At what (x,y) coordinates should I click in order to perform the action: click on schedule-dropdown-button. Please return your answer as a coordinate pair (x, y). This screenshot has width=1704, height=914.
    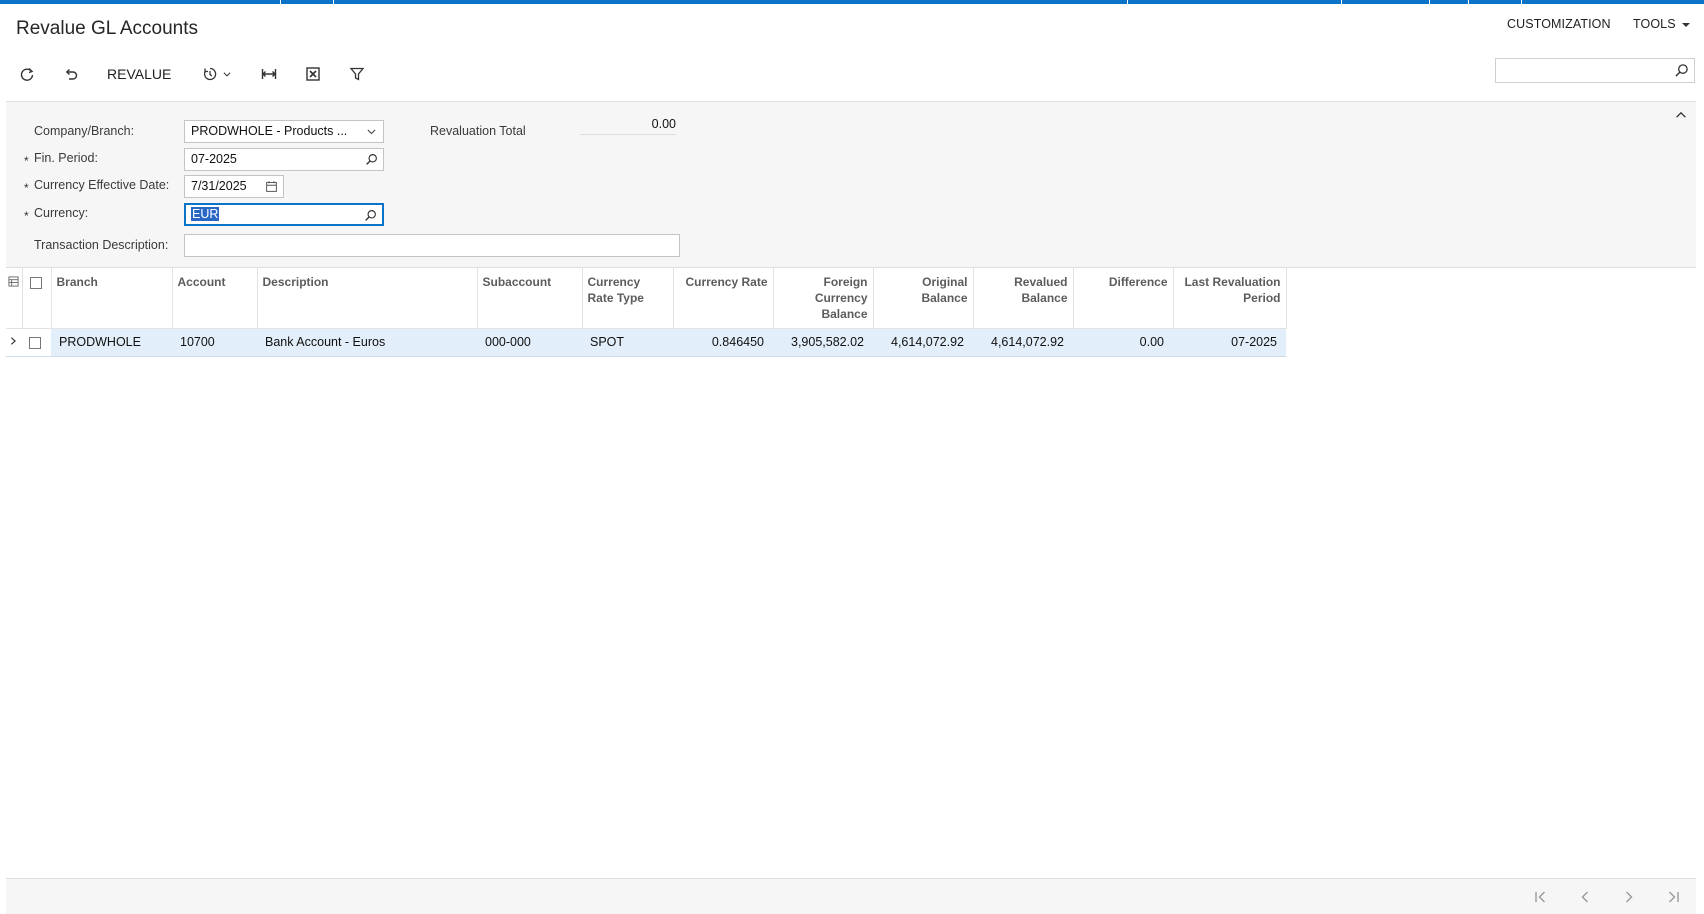
    Looking at the image, I should click on (217, 74).